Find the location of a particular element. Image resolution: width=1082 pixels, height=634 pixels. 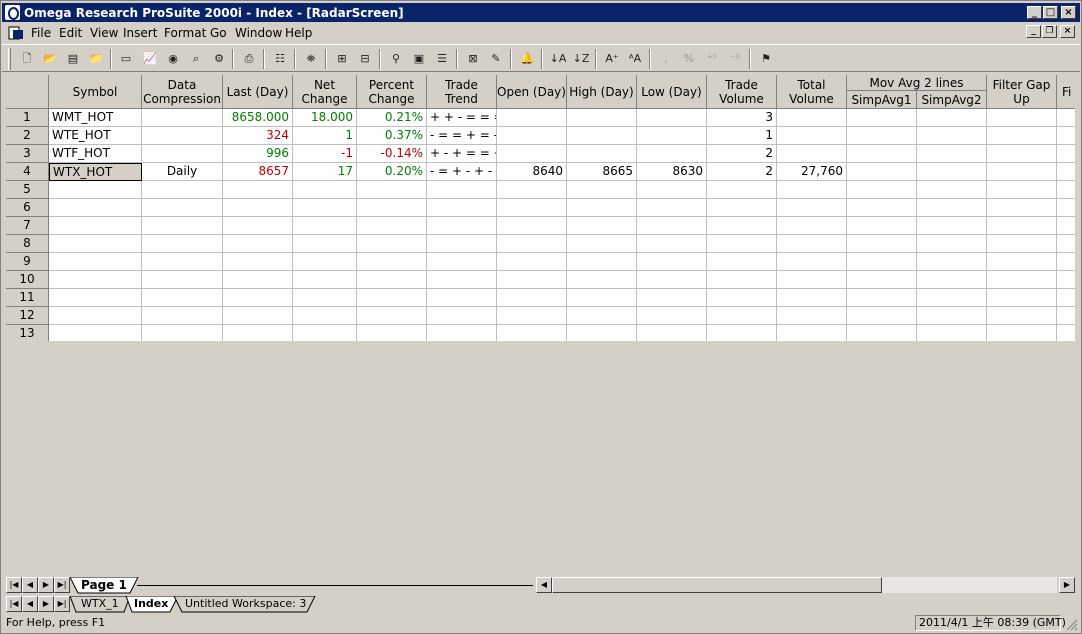

header-simp-avg2: SimpAvg2 is located at coordinates (952, 100).